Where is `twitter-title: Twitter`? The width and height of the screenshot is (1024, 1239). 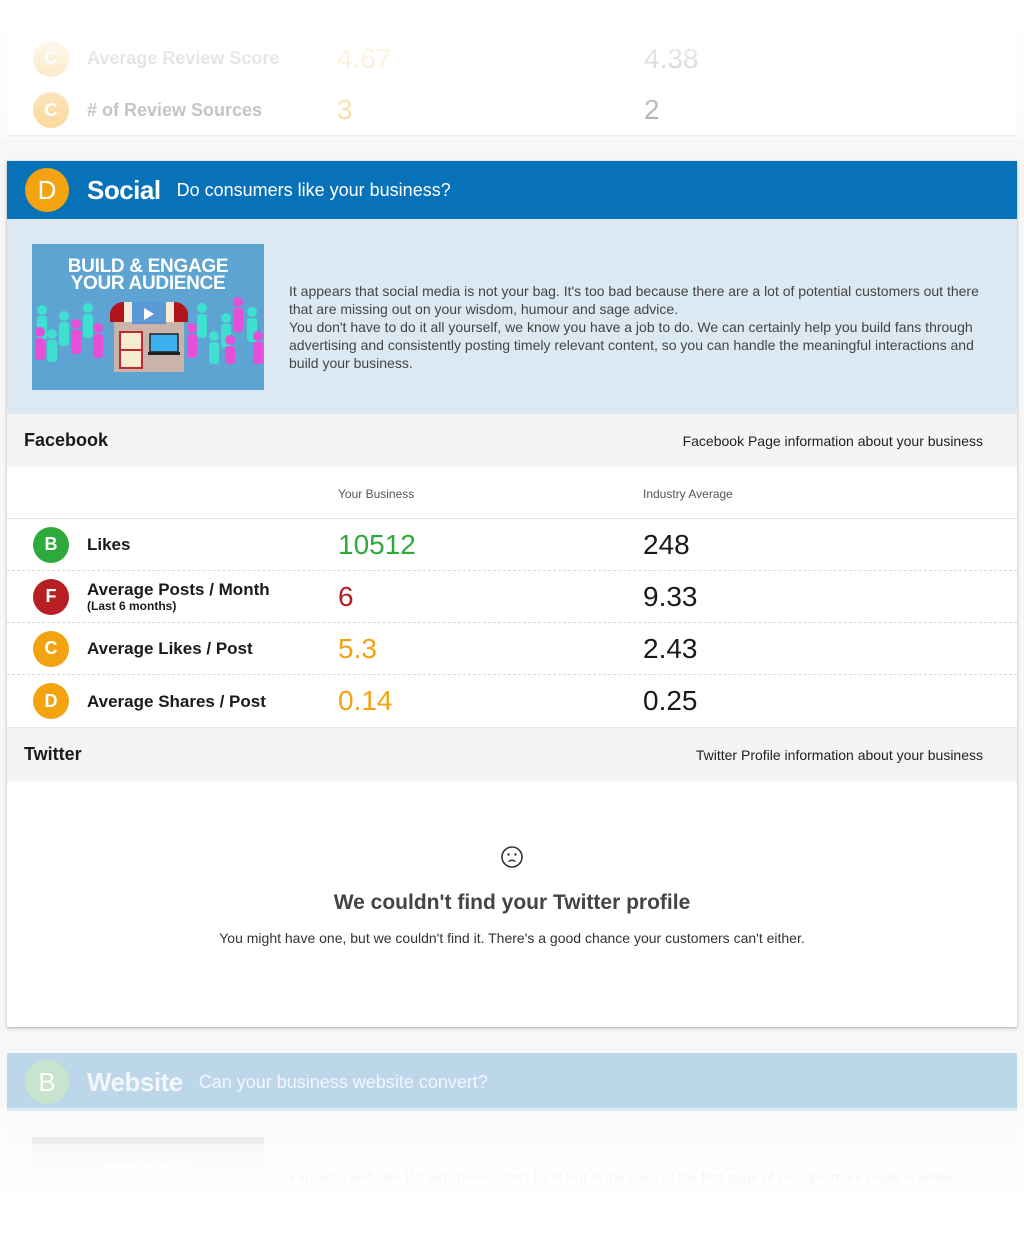 twitter-title: Twitter is located at coordinates (53, 754).